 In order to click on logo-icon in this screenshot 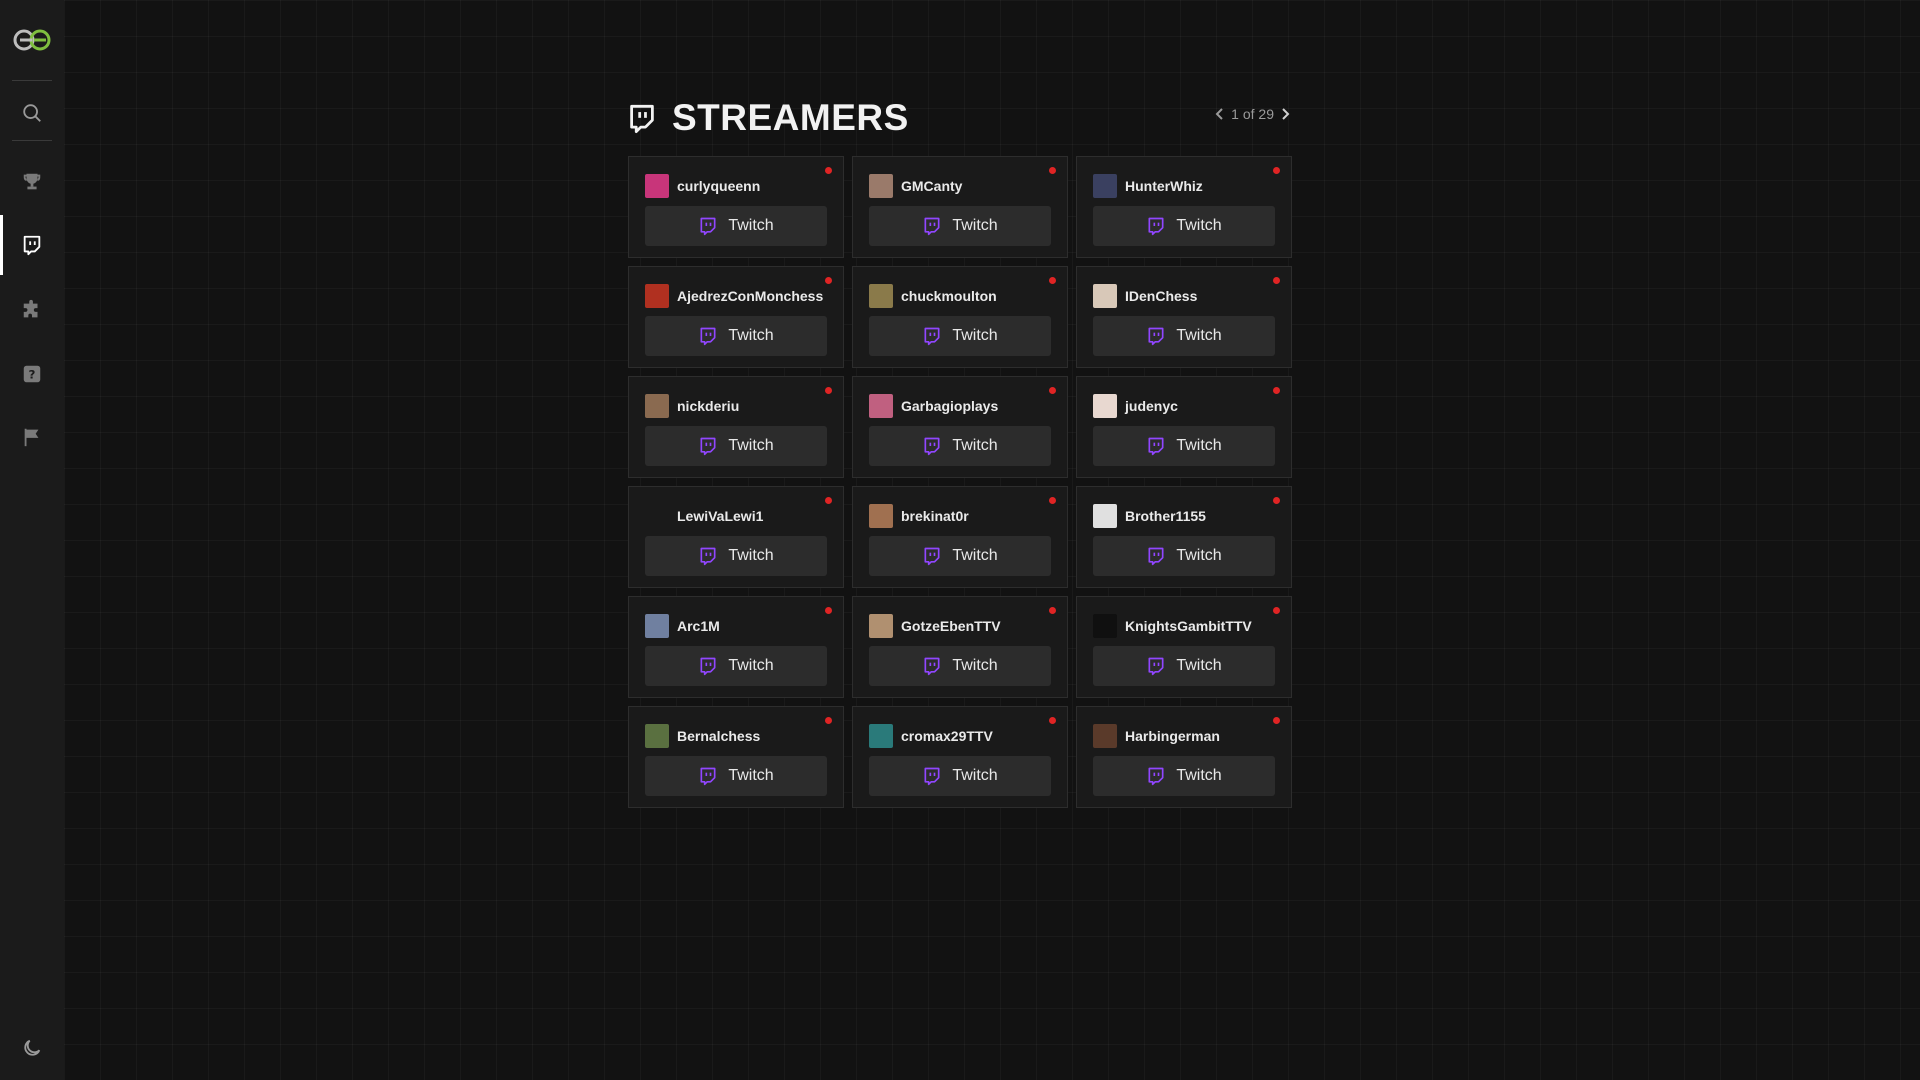, I will do `click(32, 40)`.